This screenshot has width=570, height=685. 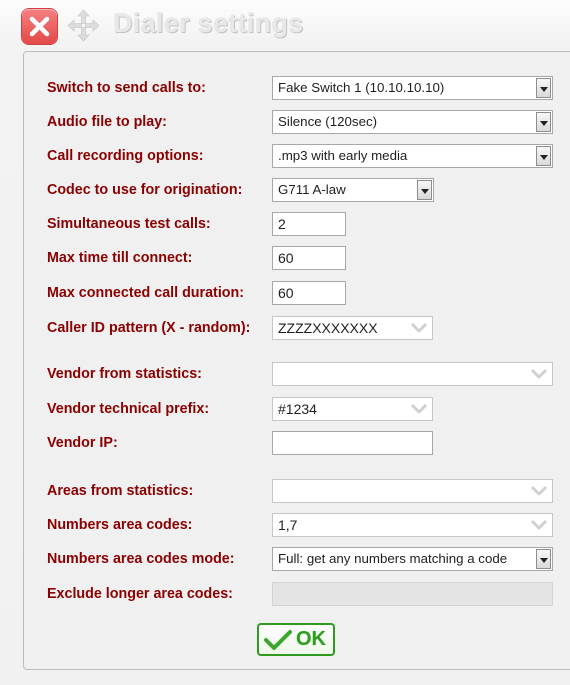 I want to click on vendor-ip-label: Vendor IP:, so click(x=82, y=443).